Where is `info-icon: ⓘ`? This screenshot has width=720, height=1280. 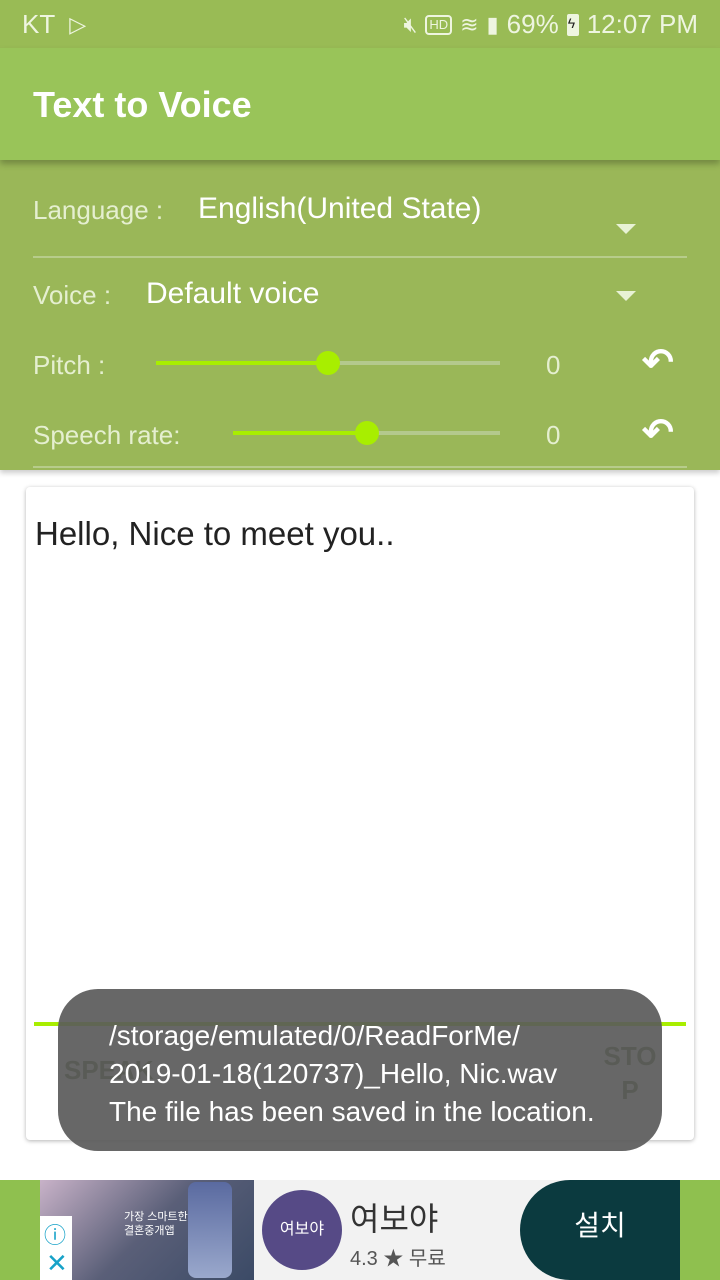
info-icon: ⓘ is located at coordinates (55, 1234).